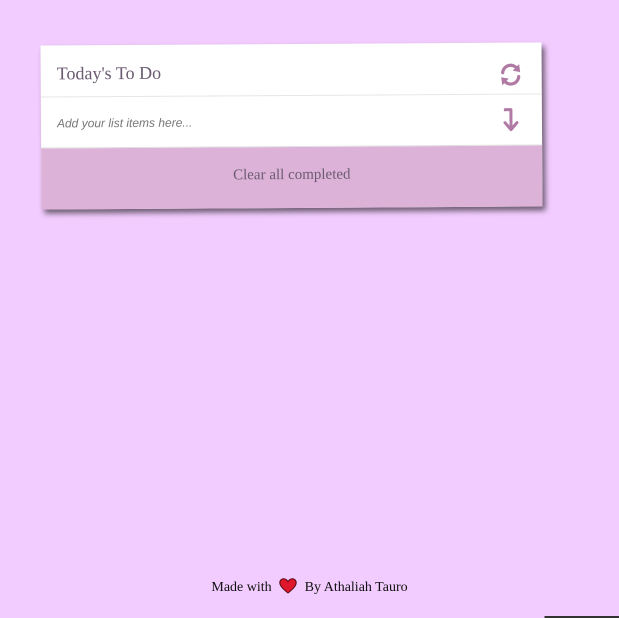 This screenshot has width=619, height=618. What do you see at coordinates (291, 70) in the screenshot?
I see `todo-header: Today's To Do` at bounding box center [291, 70].